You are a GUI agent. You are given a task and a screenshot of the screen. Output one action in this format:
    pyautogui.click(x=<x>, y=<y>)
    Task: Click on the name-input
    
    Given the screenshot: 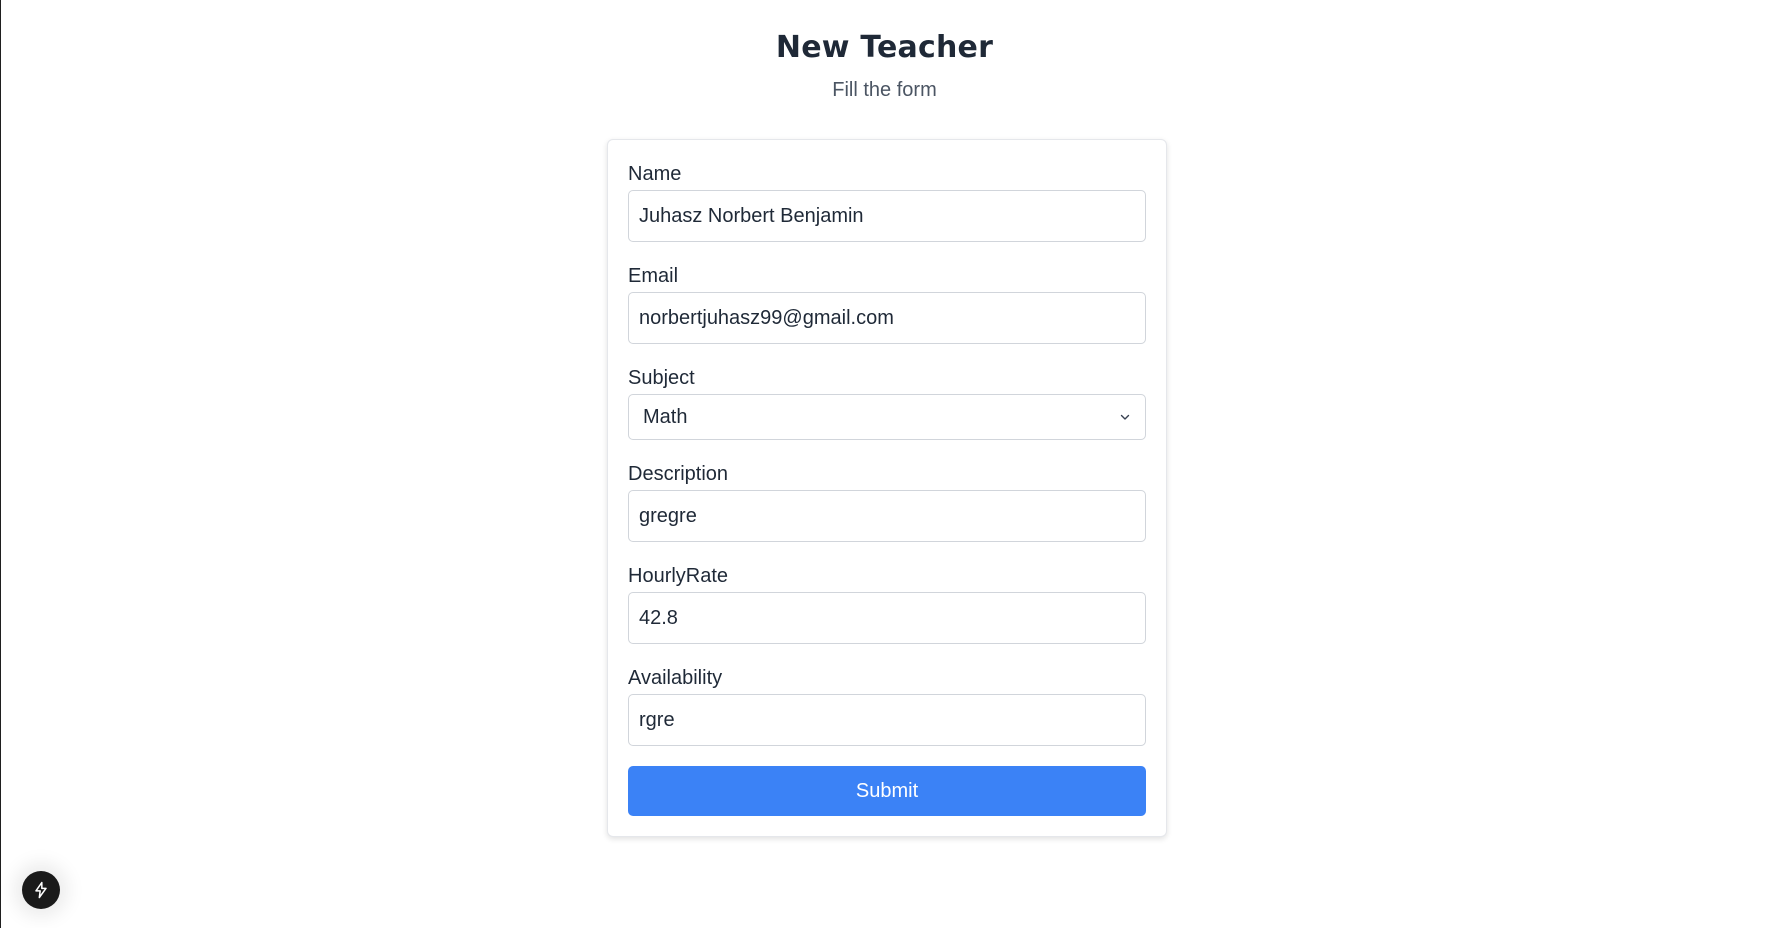 What is the action you would take?
    pyautogui.click(x=887, y=216)
    